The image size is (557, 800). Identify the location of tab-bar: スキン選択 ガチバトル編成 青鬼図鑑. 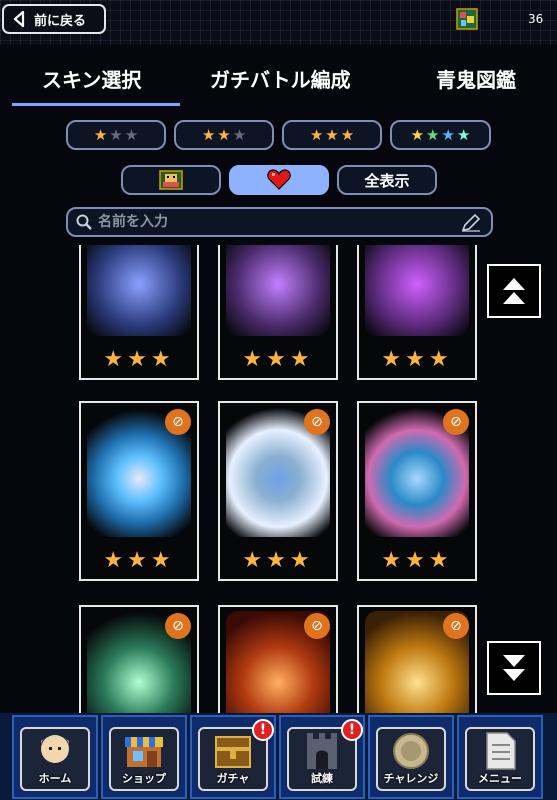
(278, 83).